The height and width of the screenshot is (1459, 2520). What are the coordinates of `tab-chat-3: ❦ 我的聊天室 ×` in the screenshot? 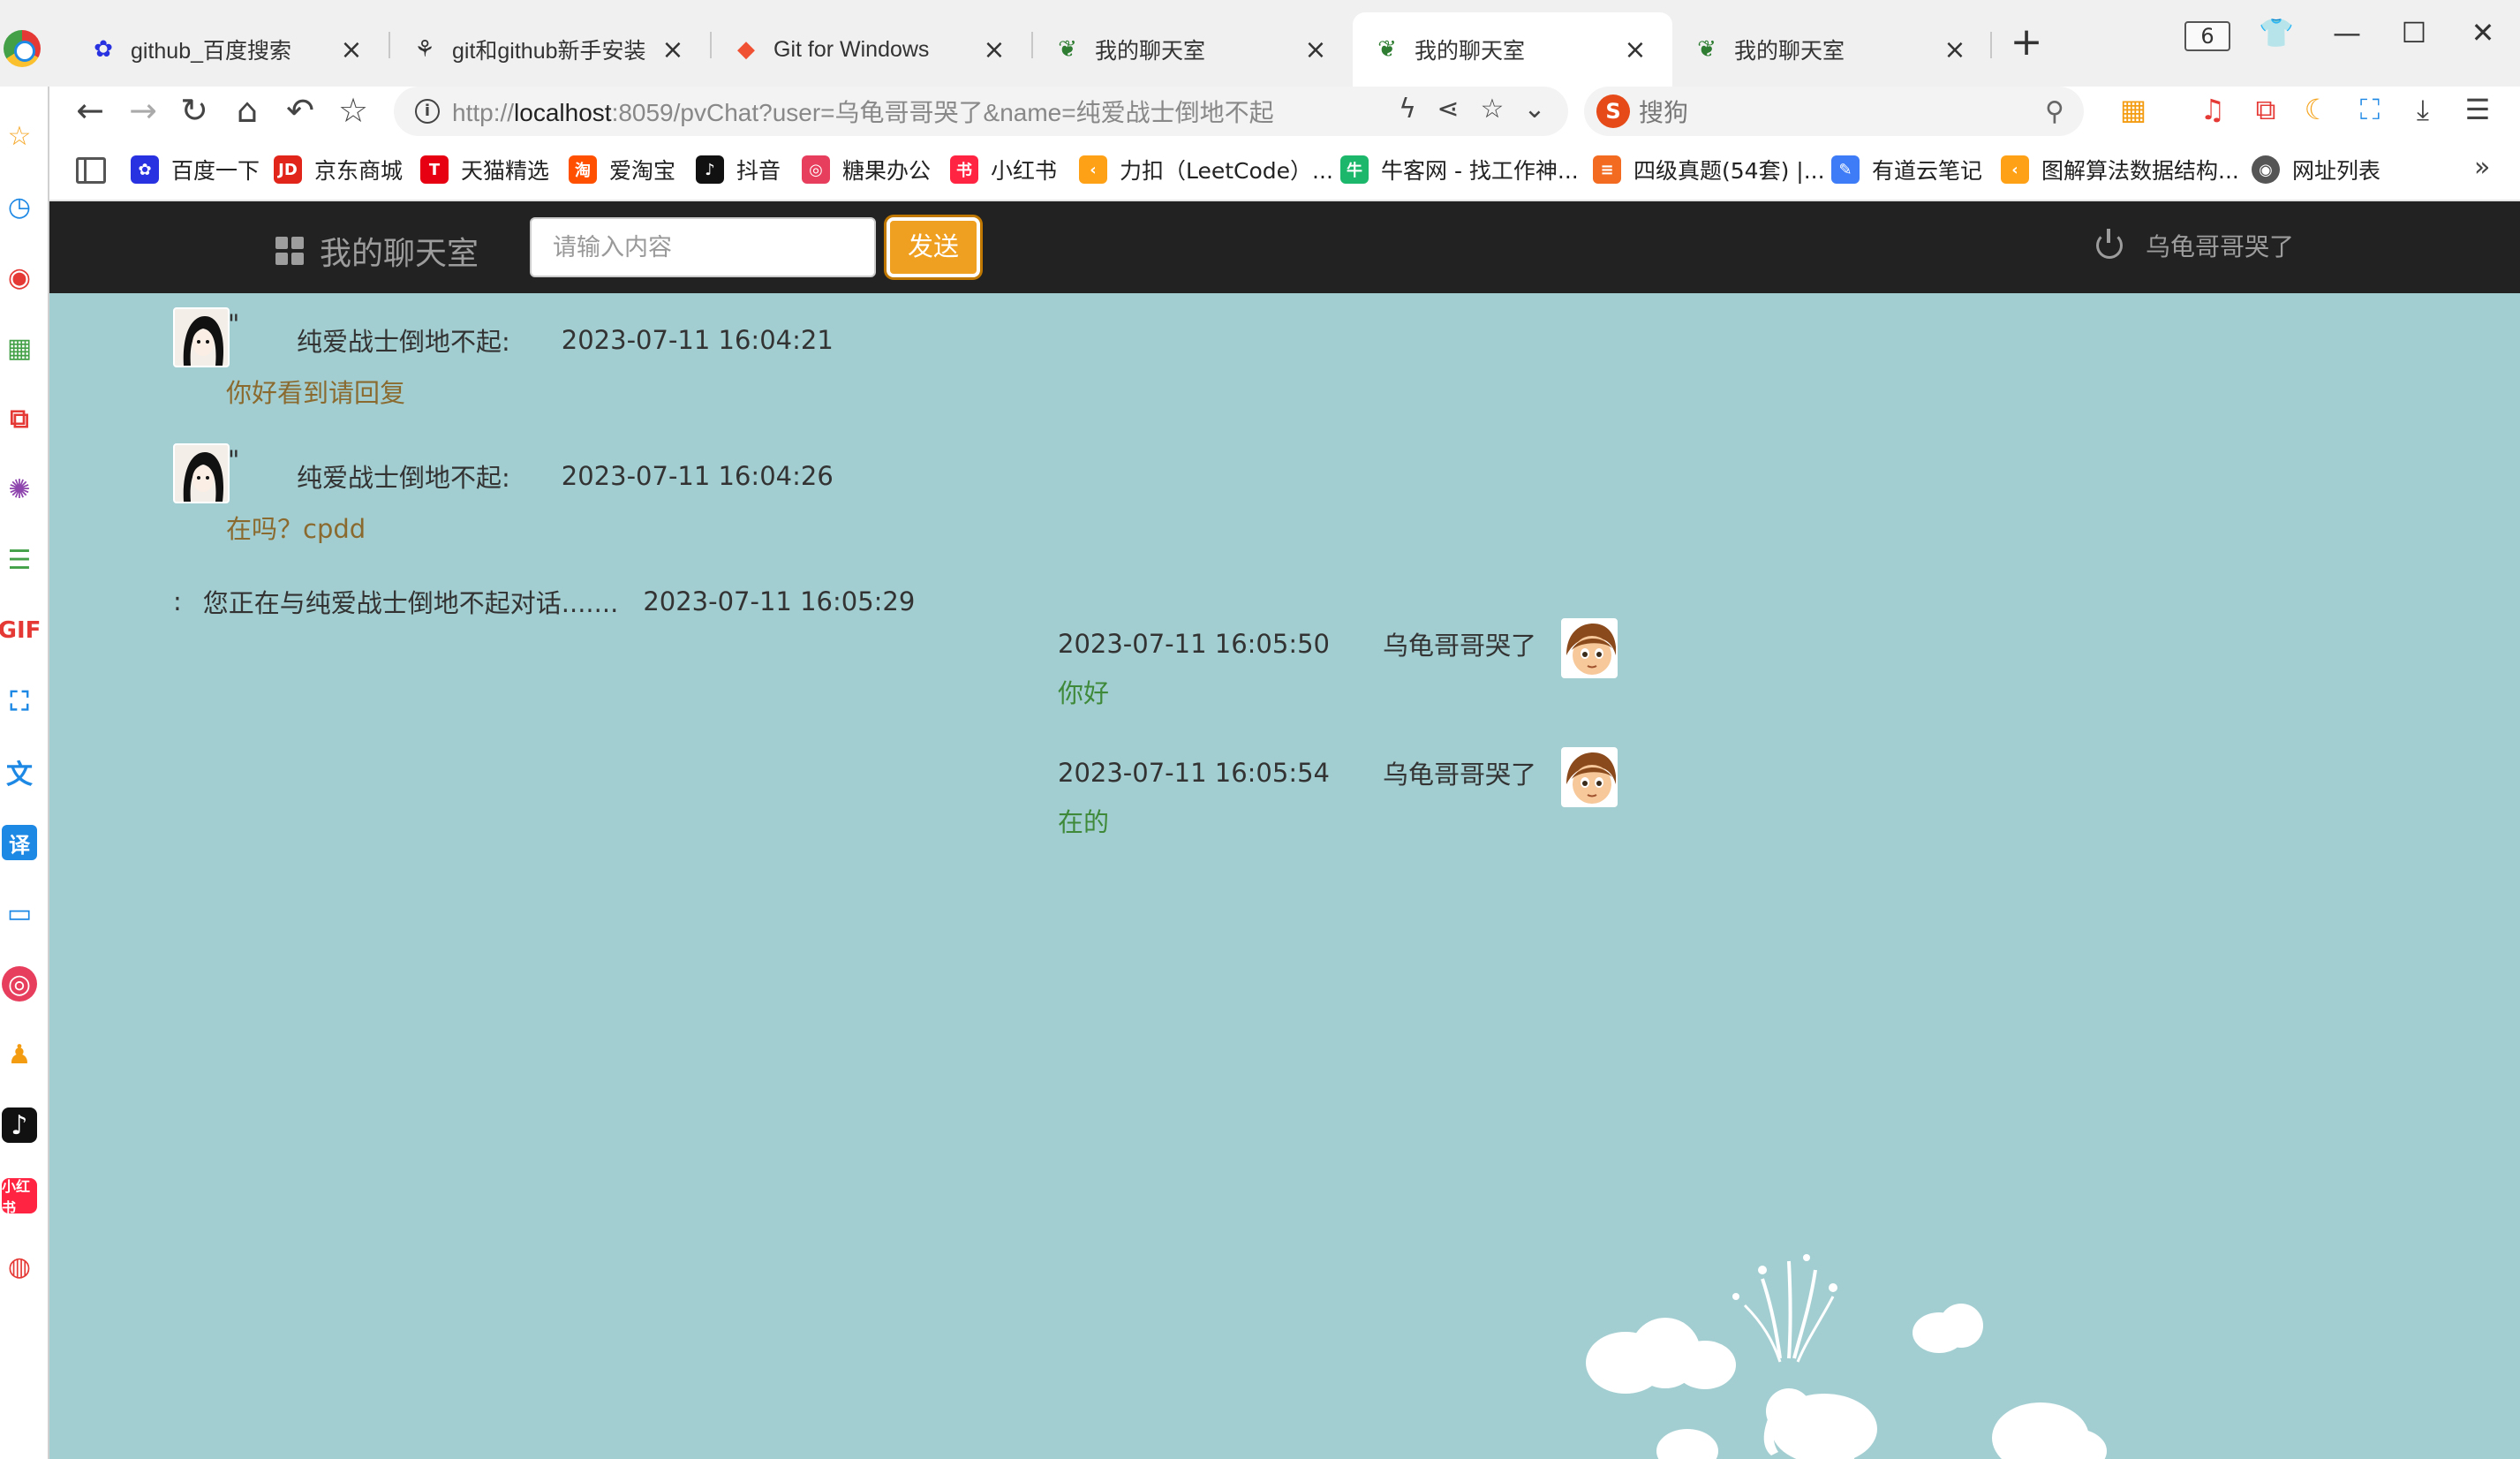 It's located at (1832, 49).